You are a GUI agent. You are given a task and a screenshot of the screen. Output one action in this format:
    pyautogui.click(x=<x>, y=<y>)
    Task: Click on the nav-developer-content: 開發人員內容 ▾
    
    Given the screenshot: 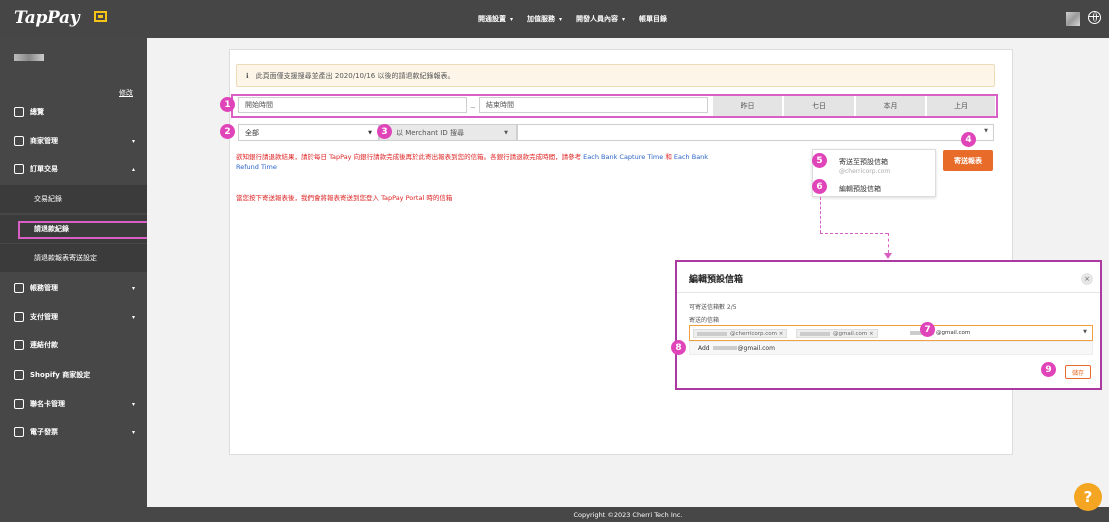 What is the action you would take?
    pyautogui.click(x=600, y=19)
    